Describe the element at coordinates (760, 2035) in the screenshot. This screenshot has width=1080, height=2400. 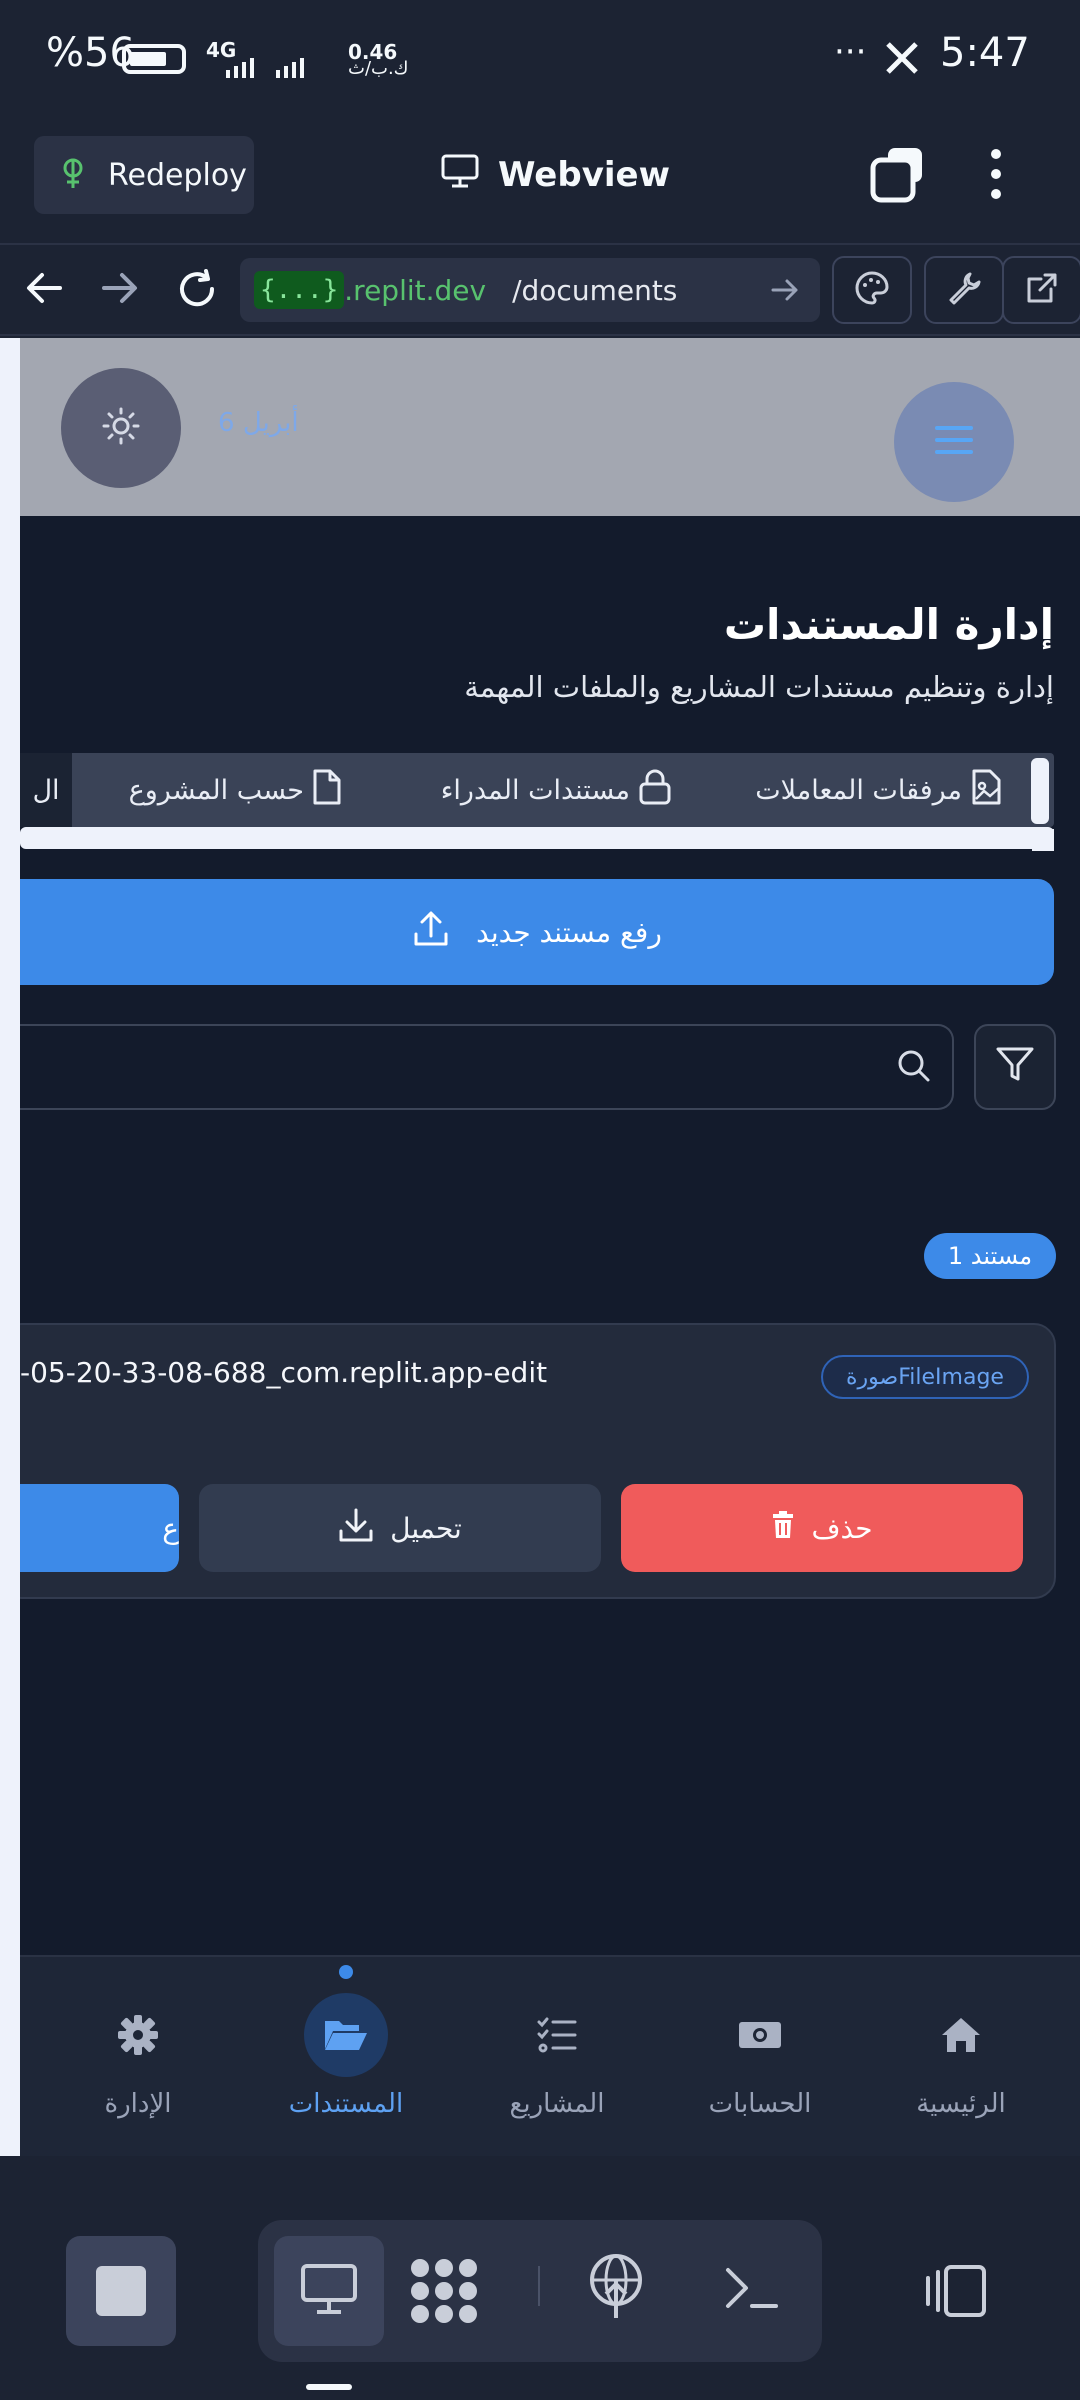
I see `money-icon` at that location.